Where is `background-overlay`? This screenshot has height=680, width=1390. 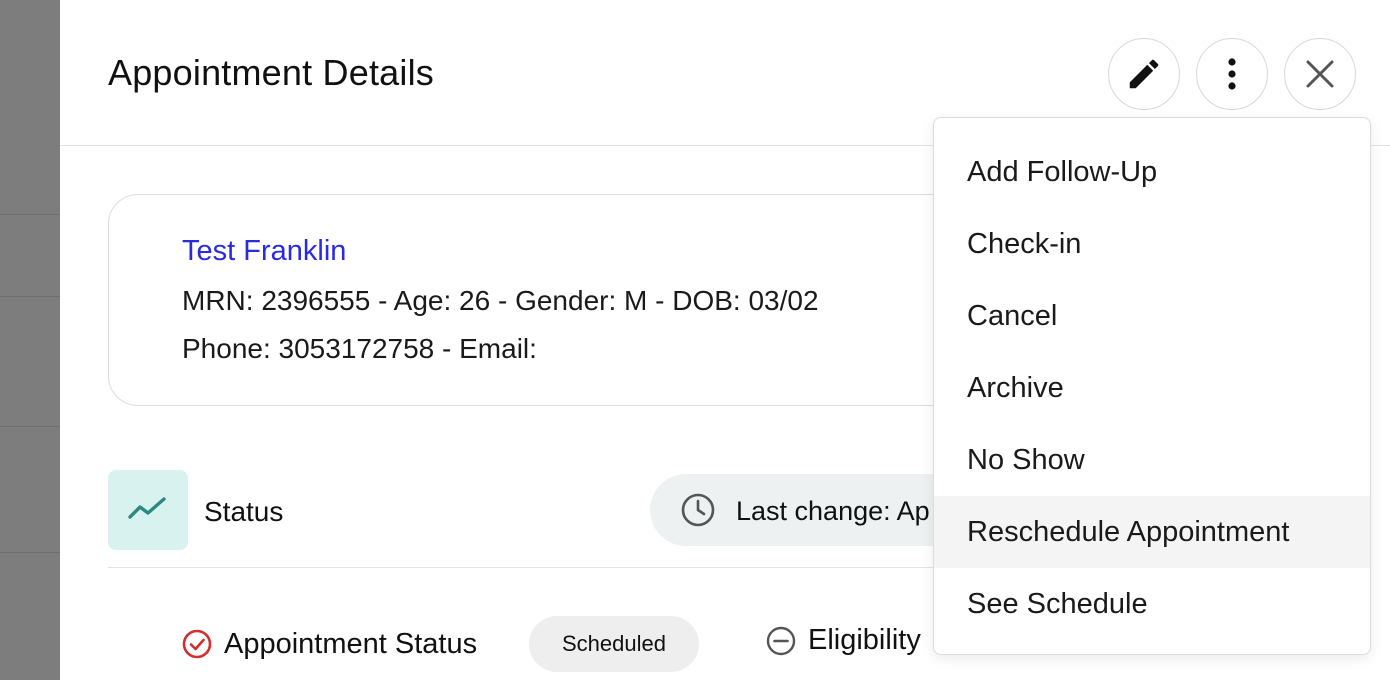
background-overlay is located at coordinates (30, 340).